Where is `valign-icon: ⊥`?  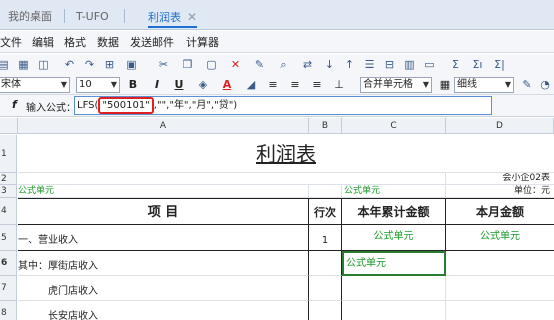
valign-icon: ⊥ is located at coordinates (339, 85).